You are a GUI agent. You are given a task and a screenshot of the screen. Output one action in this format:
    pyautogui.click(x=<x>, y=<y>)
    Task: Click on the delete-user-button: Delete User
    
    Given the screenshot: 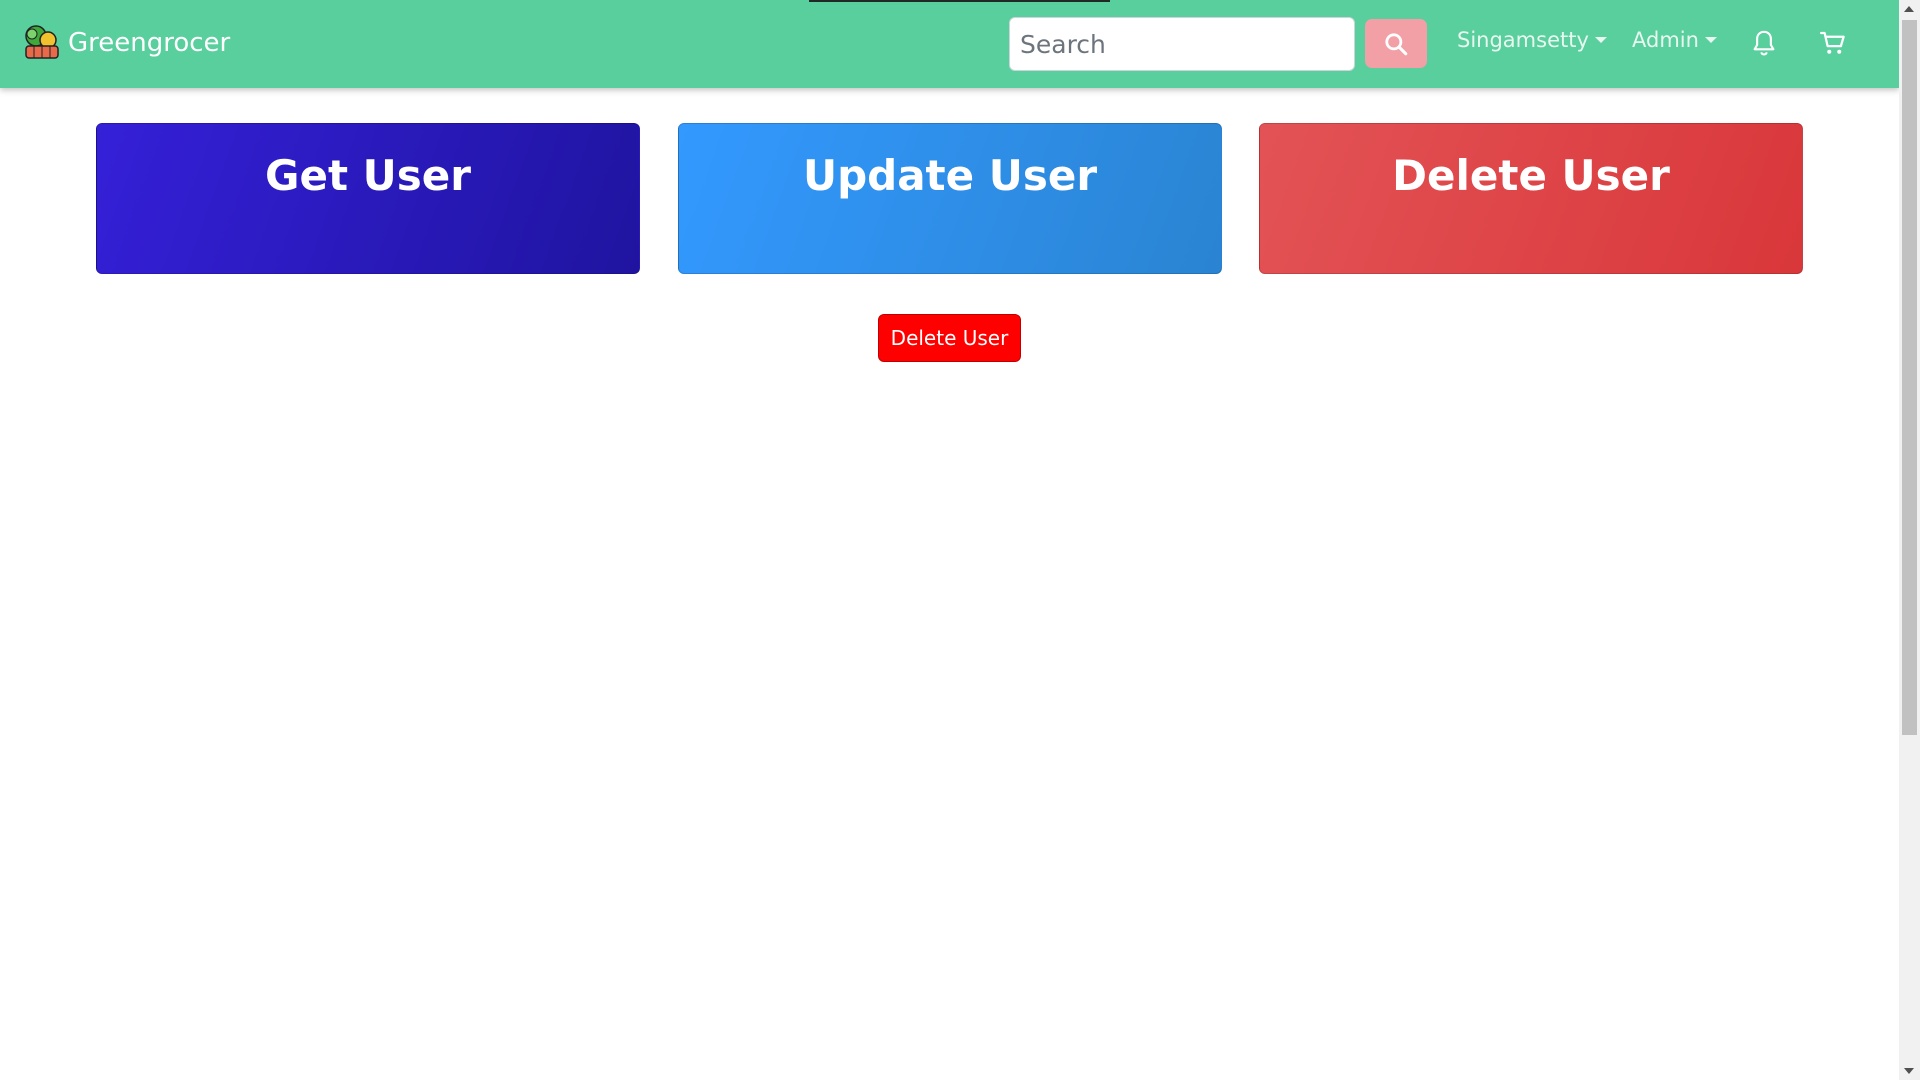 What is the action you would take?
    pyautogui.click(x=949, y=338)
    